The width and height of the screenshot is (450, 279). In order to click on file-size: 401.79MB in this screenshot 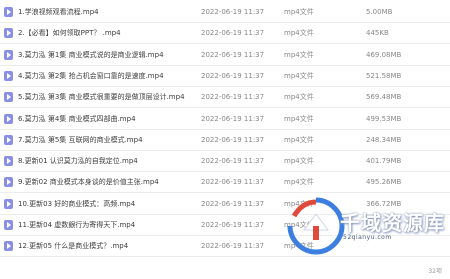, I will do `click(384, 161)`.